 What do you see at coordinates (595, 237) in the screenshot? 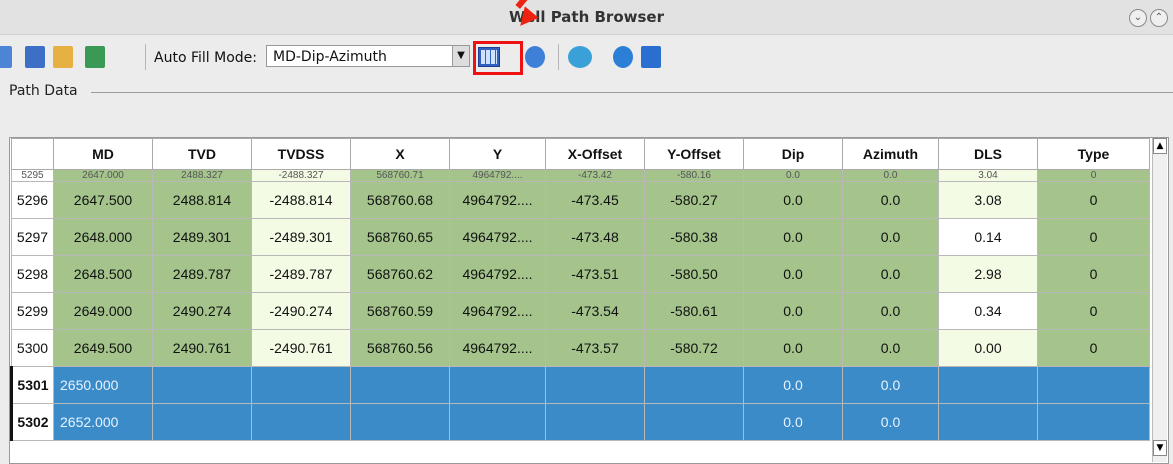
I see `table-cell: -473.48` at bounding box center [595, 237].